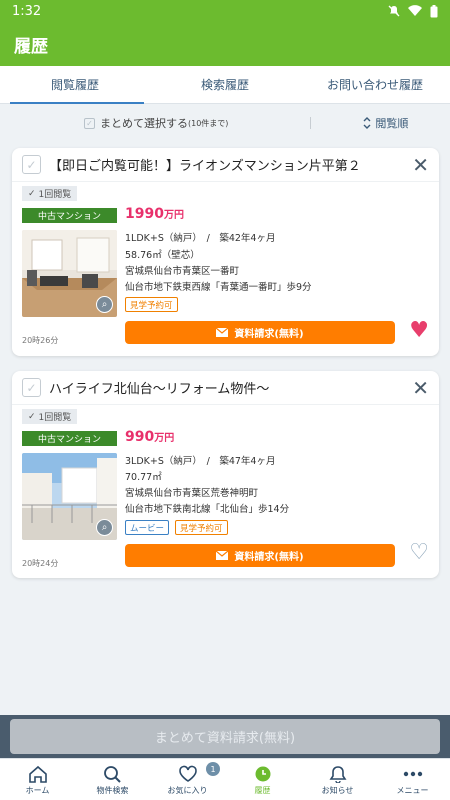  What do you see at coordinates (208, 123) in the screenshot?
I see `select-all-sublabel: (10件まで)` at bounding box center [208, 123].